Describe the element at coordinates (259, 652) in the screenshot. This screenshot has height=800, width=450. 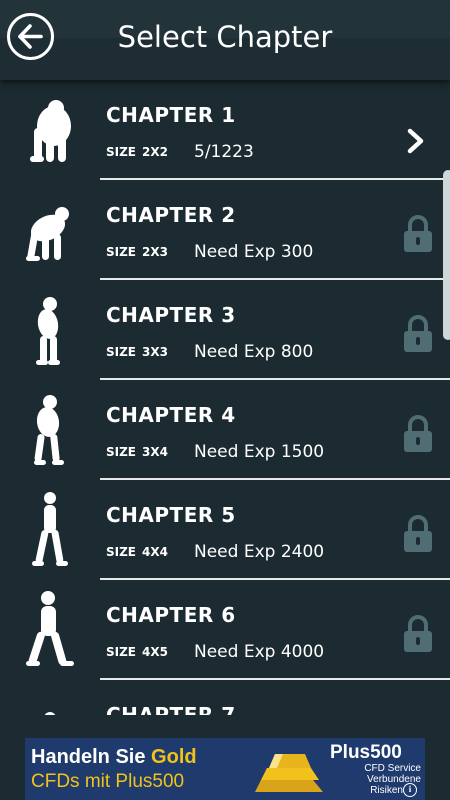
I see `requirement-text: Need Exp 4000` at that location.